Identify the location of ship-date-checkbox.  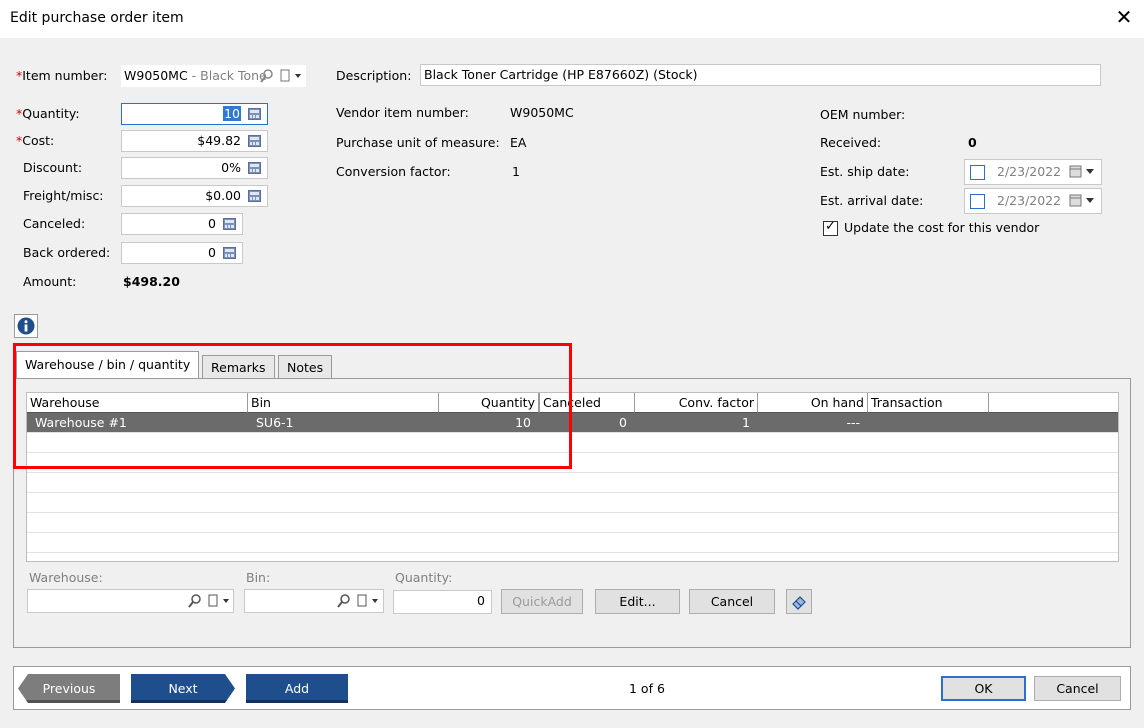
(977, 172).